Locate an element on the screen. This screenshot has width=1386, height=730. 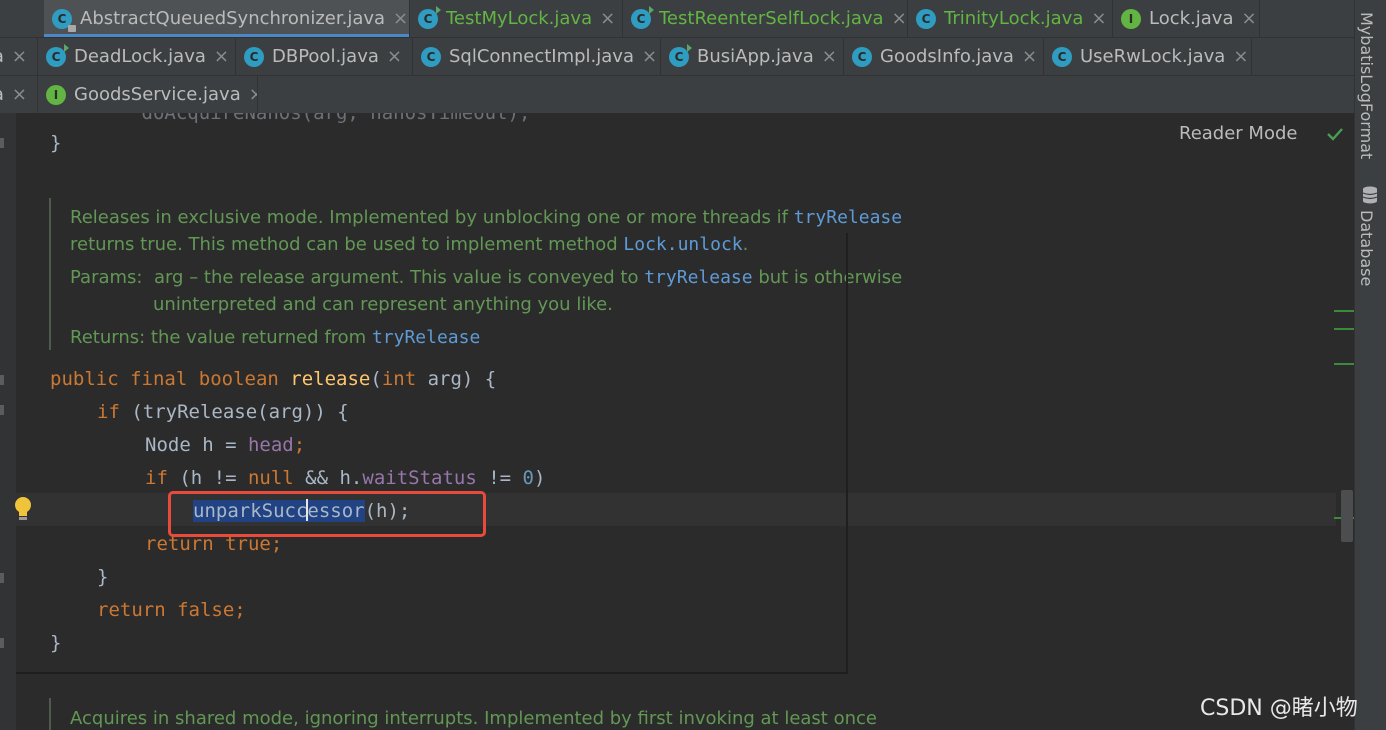
tab-dbpool: C DBPool.java × is located at coordinates (324, 56).